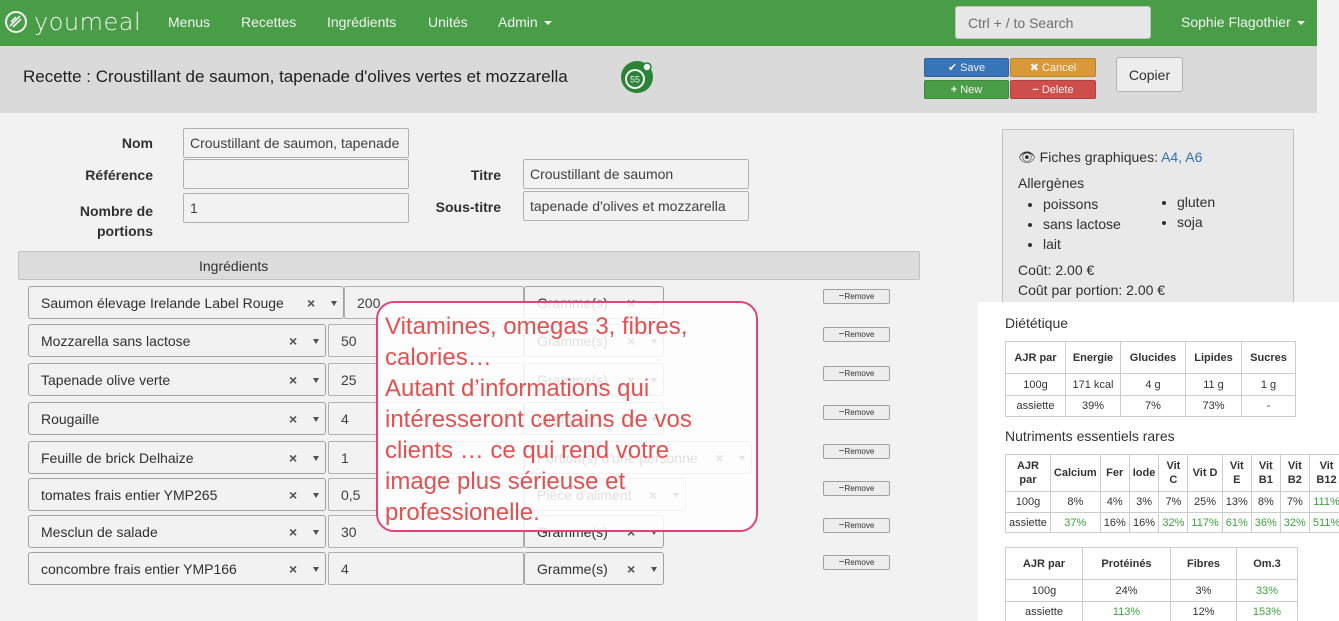  I want to click on plus-icon: +, so click(954, 89).